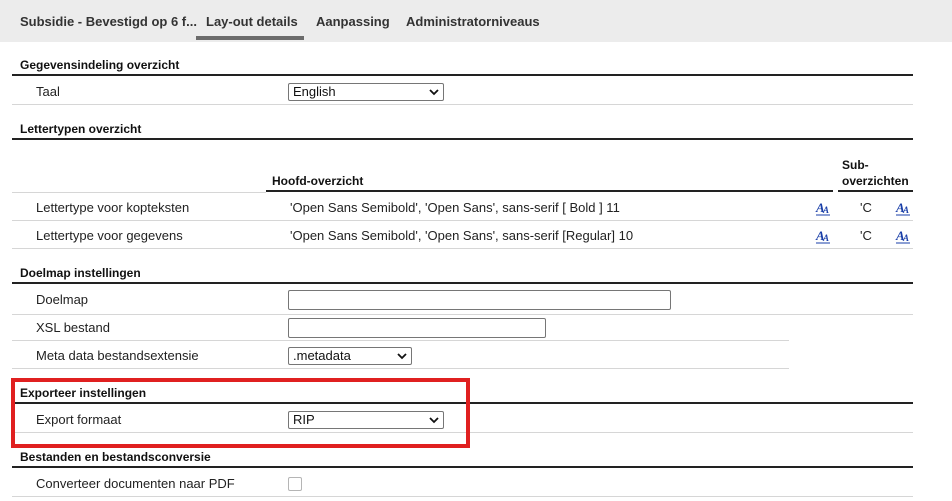 The image size is (952, 501). Describe the element at coordinates (314, 91) in the screenshot. I see `language-select-value: English` at that location.